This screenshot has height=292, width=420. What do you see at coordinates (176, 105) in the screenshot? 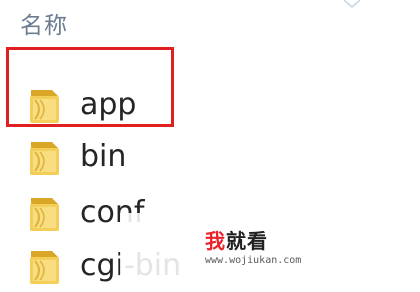
I see `file-item-app: app` at bounding box center [176, 105].